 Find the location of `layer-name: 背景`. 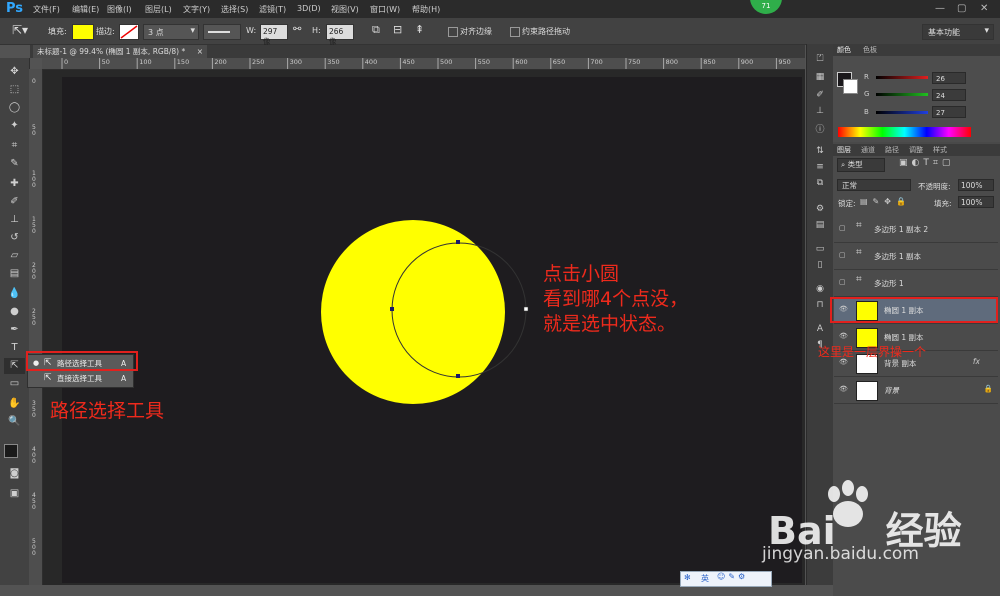

layer-name: 背景 is located at coordinates (891, 390).